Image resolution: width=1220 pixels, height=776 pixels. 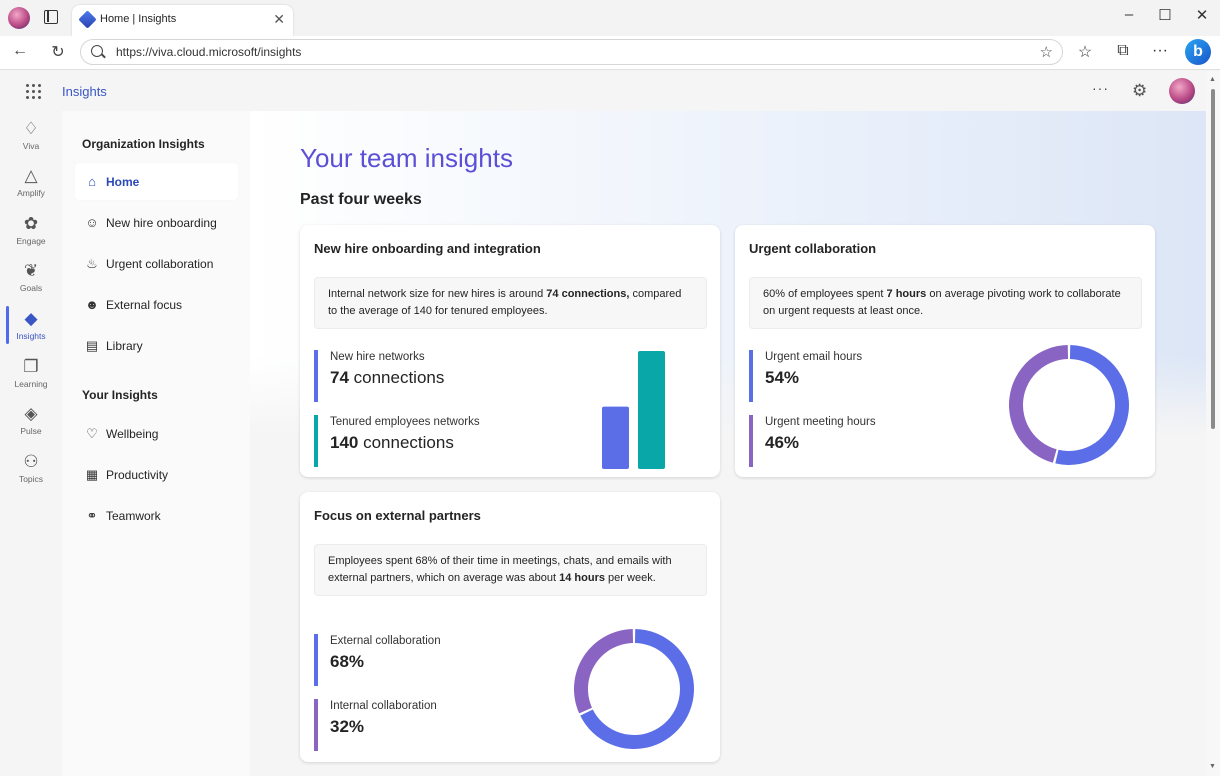 I want to click on rail-item-viva: ♢ Viva, so click(x=31, y=142).